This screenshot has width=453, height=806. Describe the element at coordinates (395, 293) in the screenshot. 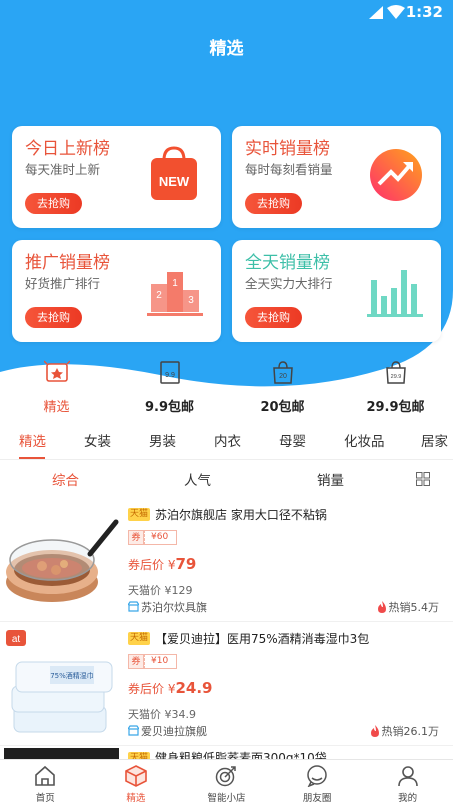

I see `bar-chart-icon` at that location.